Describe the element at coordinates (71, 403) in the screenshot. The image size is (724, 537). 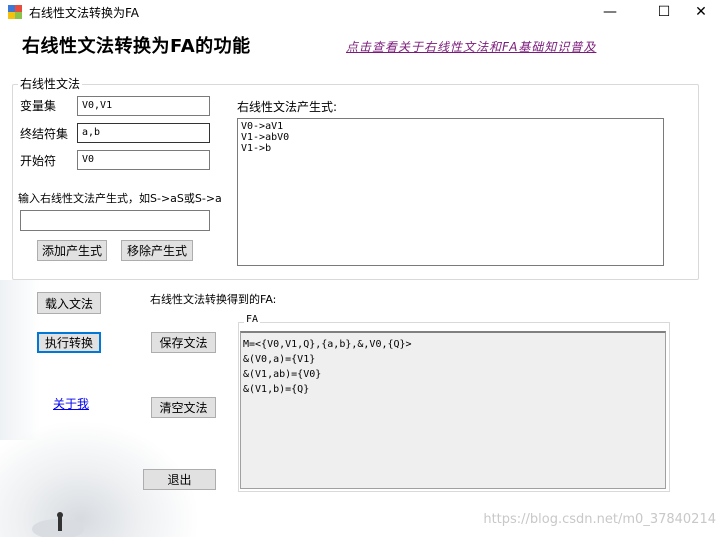
I see `about-link: 关于我` at that location.